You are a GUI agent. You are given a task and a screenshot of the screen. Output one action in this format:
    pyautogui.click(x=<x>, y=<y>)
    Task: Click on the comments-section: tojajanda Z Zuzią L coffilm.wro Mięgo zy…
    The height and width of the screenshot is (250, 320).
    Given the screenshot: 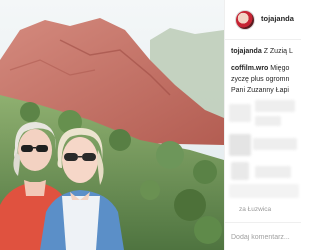 What is the action you would take?
    pyautogui.click(x=269, y=71)
    